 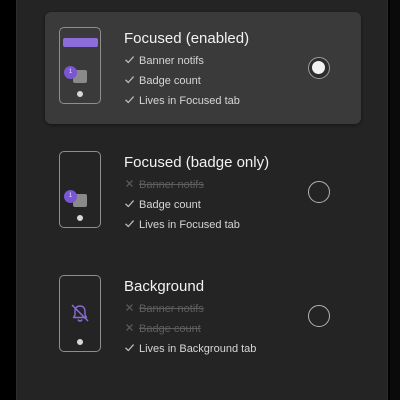 I want to click on option-title: Background, so click(x=164, y=286).